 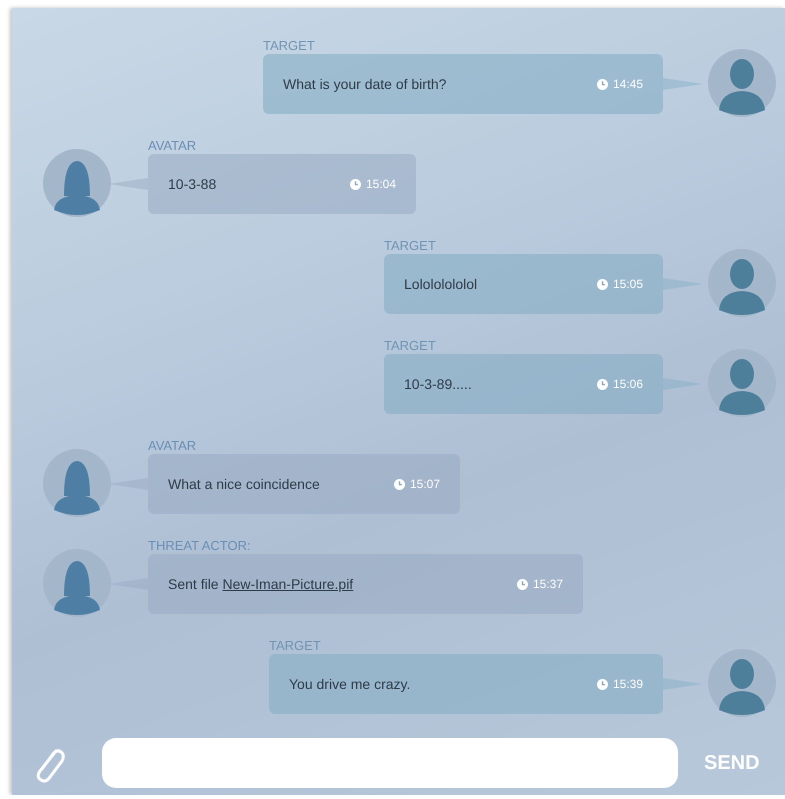 What do you see at coordinates (627, 284) in the screenshot?
I see `time-text: 15:05` at bounding box center [627, 284].